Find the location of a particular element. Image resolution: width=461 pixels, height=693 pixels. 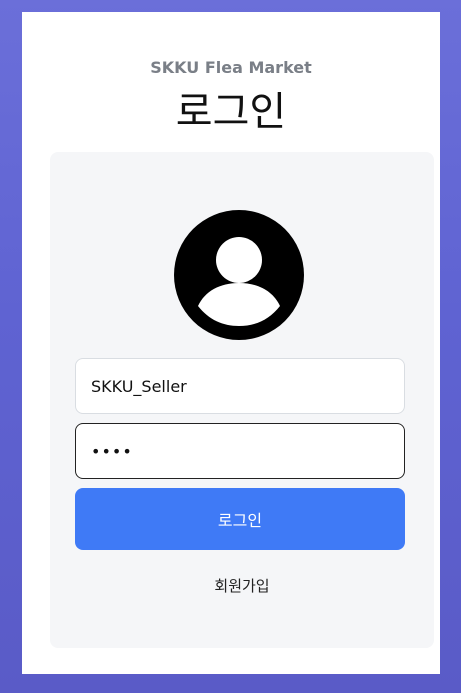

signup-link: 회원가입 is located at coordinates (242, 585).